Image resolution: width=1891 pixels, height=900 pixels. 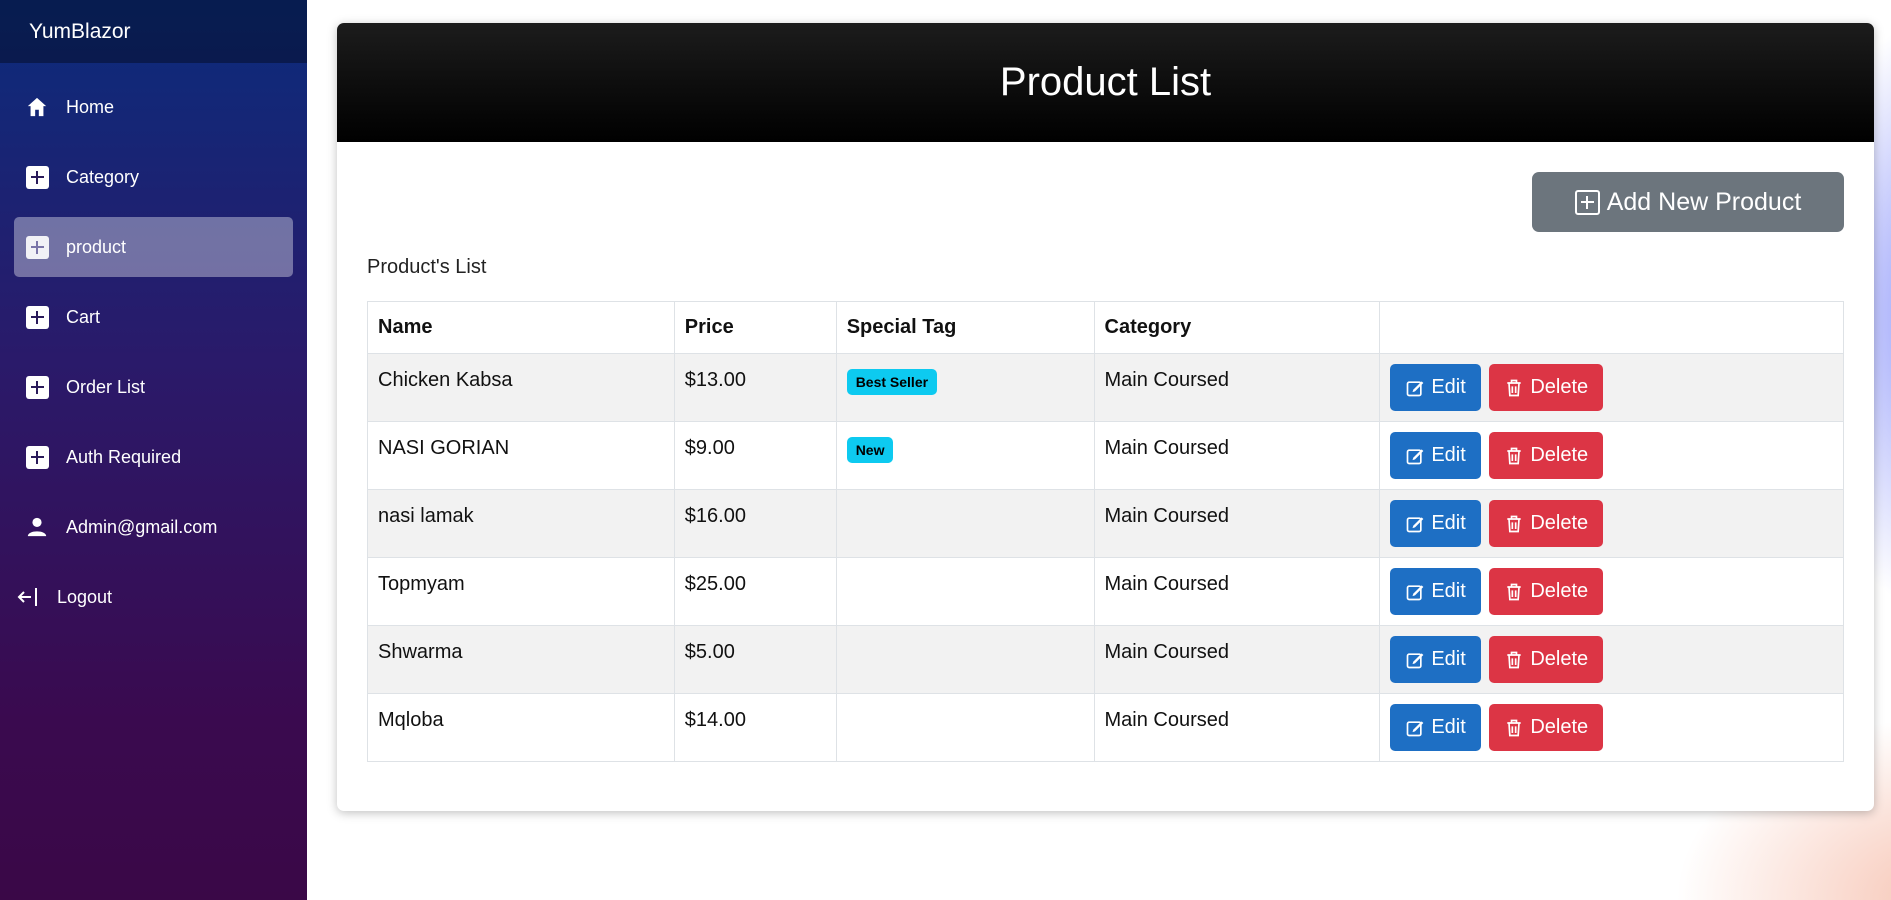 I want to click on brand-title: YumBlazor, so click(x=153, y=31).